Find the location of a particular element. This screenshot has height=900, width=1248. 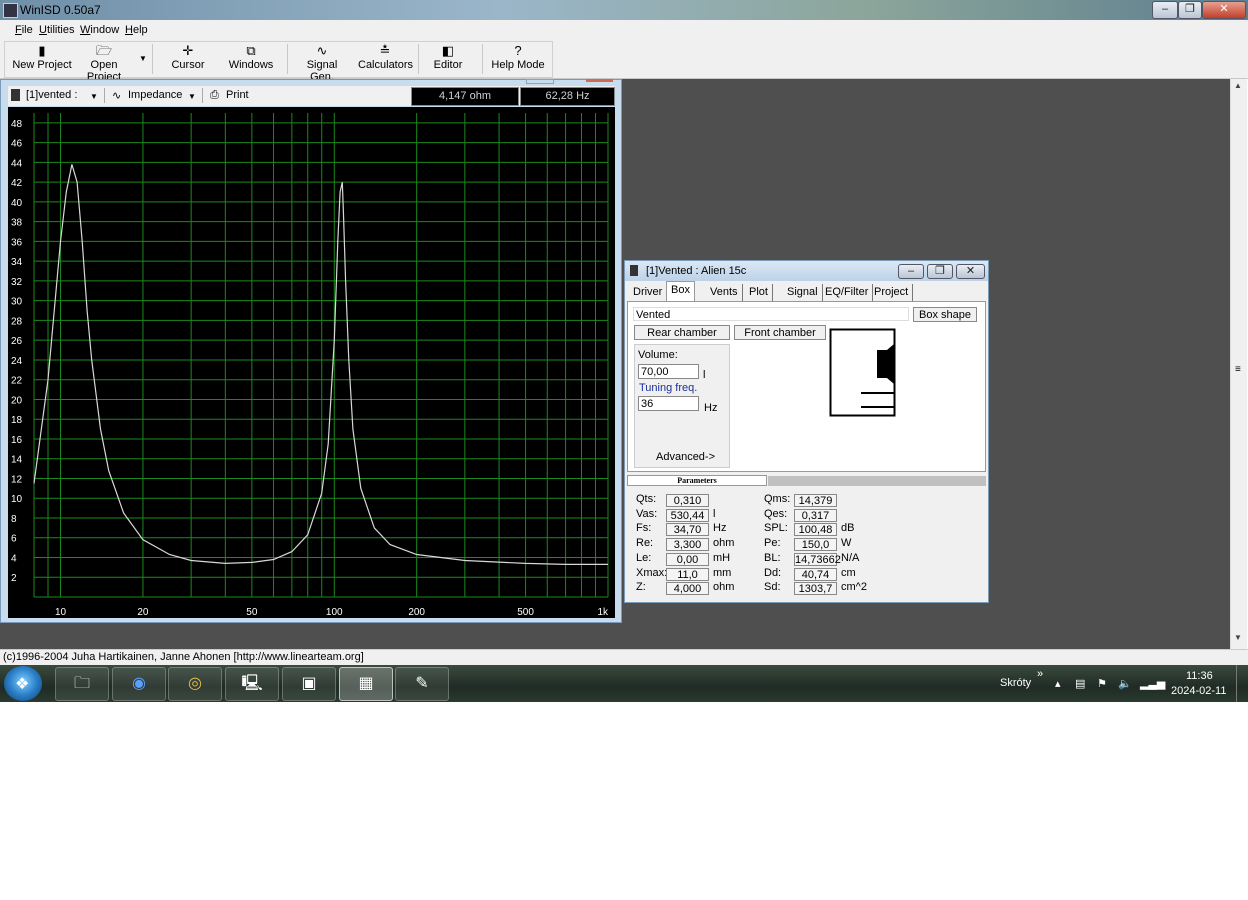

y-tick-label: 42 is located at coordinates (17, 183).